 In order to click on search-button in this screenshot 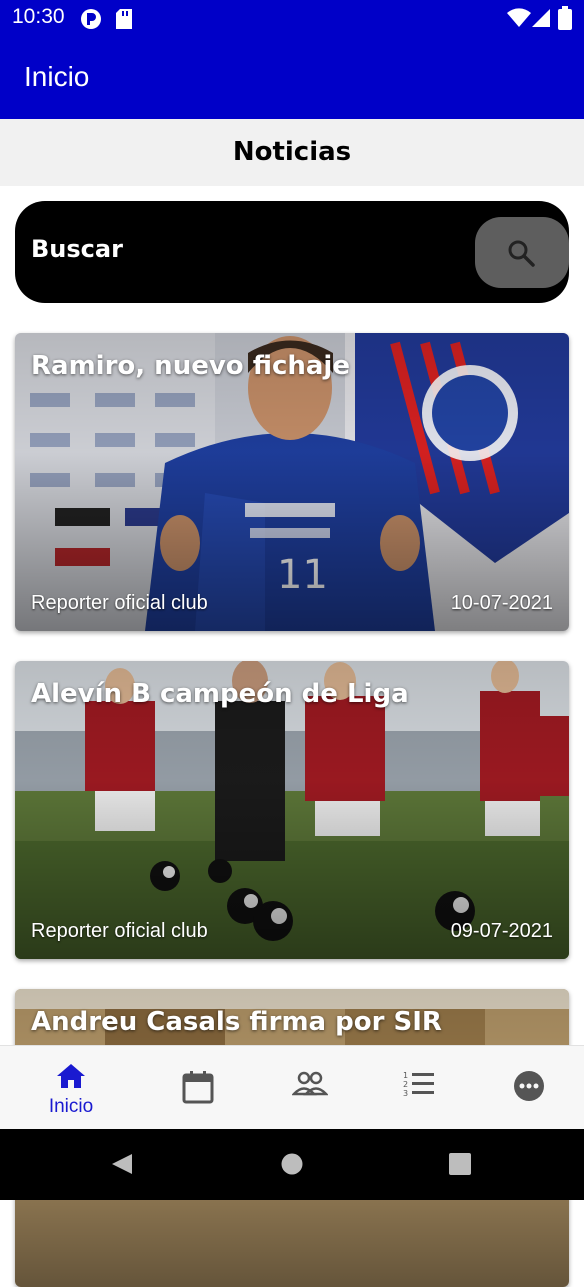, I will do `click(522, 252)`.